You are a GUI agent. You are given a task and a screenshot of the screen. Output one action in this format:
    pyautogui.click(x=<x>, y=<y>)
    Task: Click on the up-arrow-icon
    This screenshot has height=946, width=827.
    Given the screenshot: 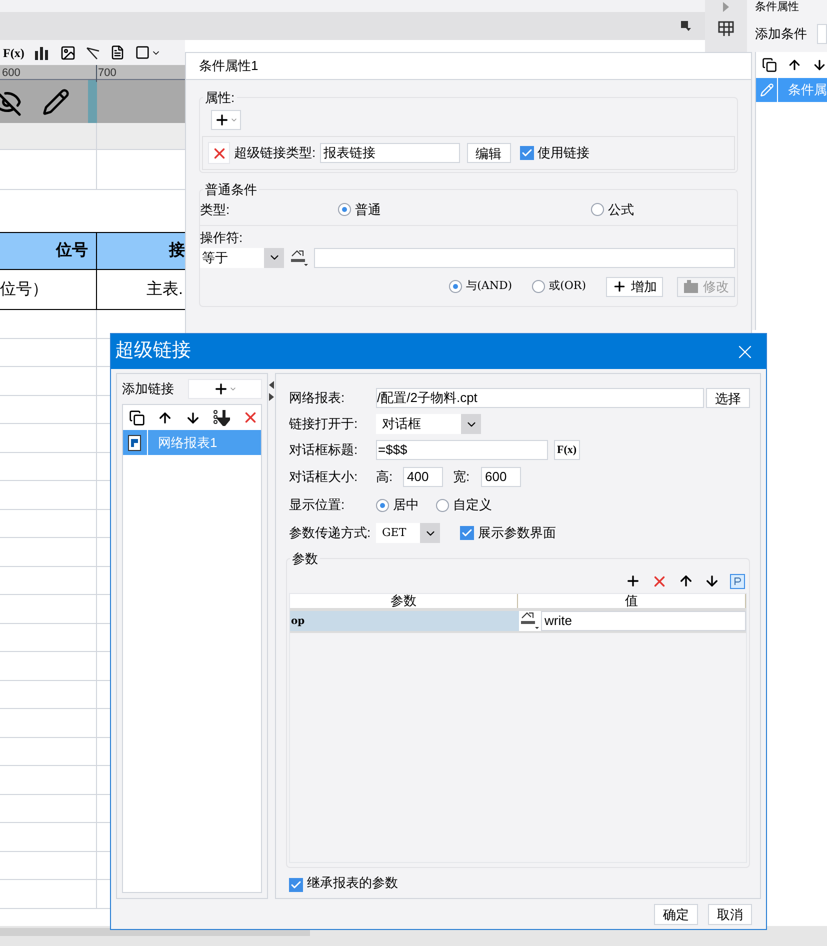 What is the action you would take?
    pyautogui.click(x=165, y=418)
    